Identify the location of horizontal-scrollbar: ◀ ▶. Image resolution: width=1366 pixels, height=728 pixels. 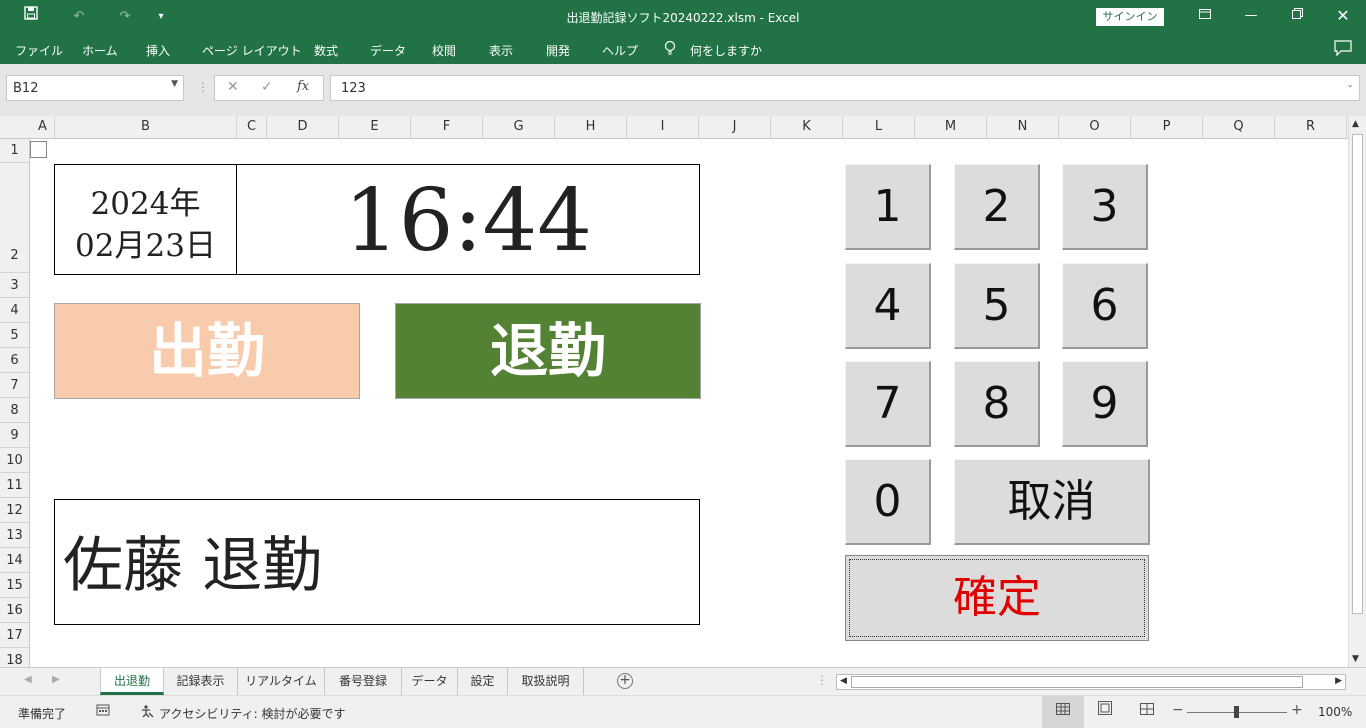
(1091, 682).